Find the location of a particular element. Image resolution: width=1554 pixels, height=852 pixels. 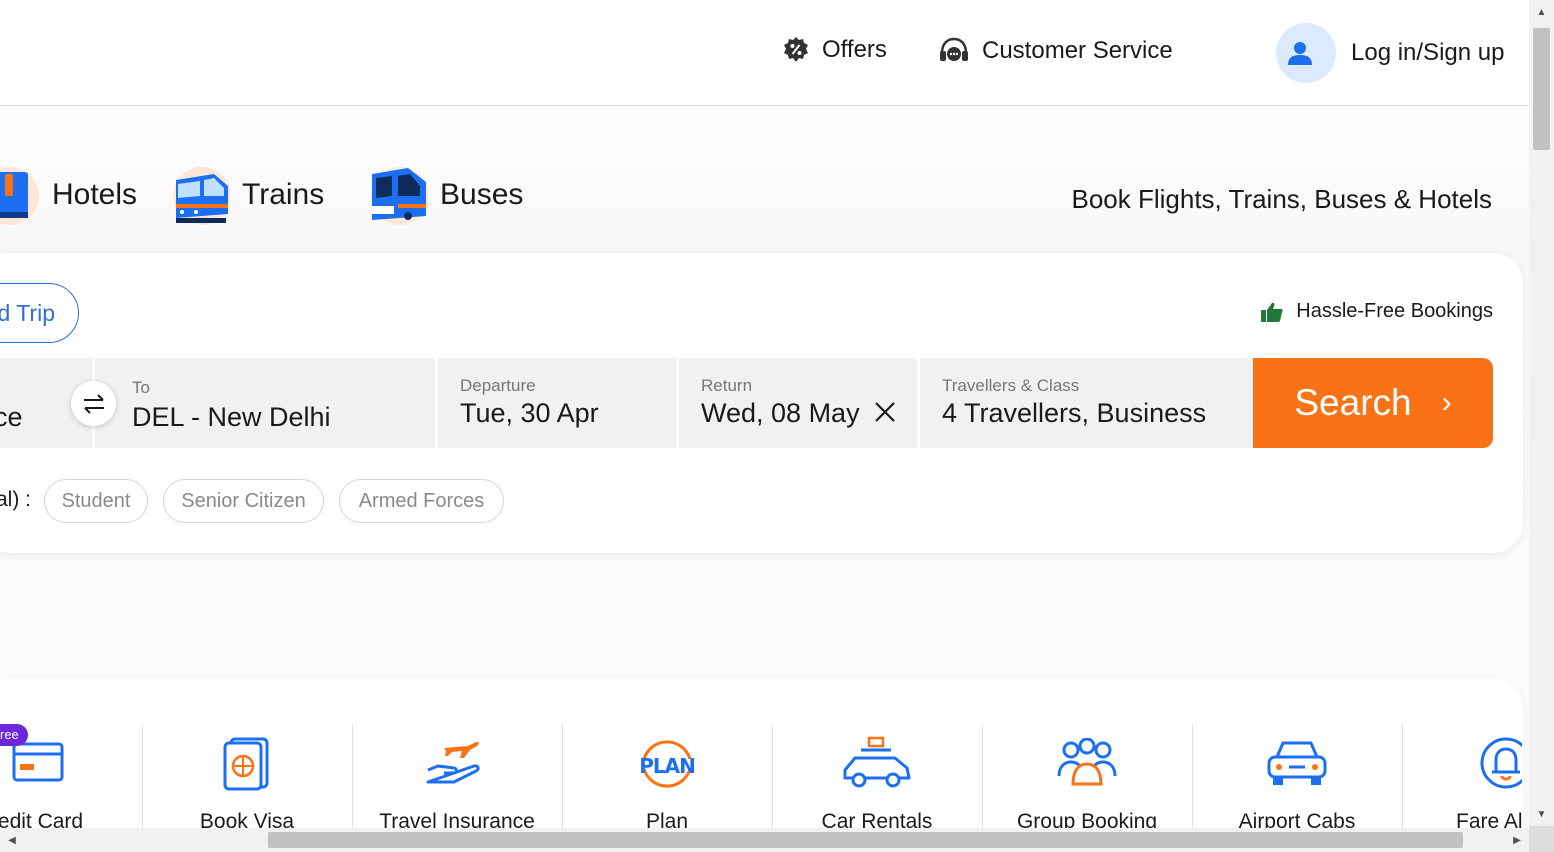

chevron-right-icon: › is located at coordinates (1446, 402).